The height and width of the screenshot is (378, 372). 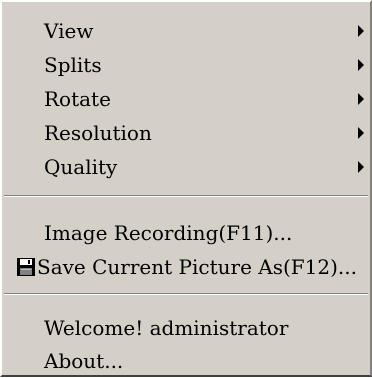 I want to click on menu-item-resolution: Resolution, so click(x=186, y=133).